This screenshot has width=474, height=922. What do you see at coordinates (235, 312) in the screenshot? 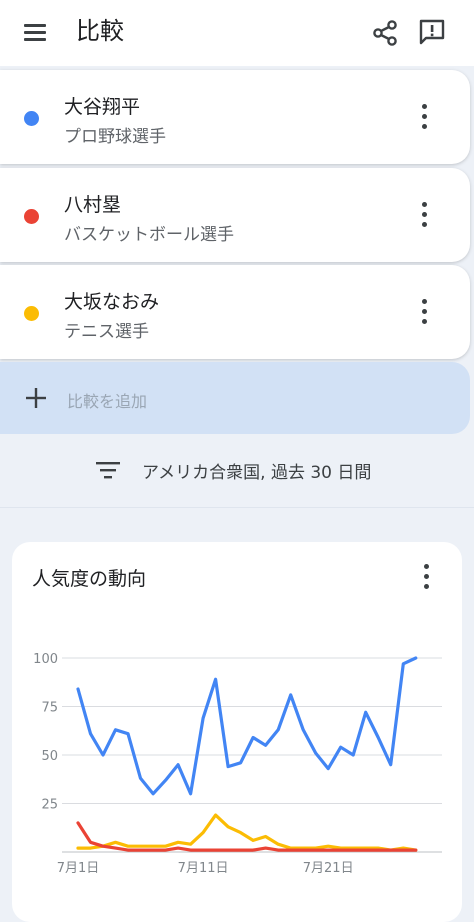
I see `term-card-3: 大坂なおみ テニス選手` at bounding box center [235, 312].